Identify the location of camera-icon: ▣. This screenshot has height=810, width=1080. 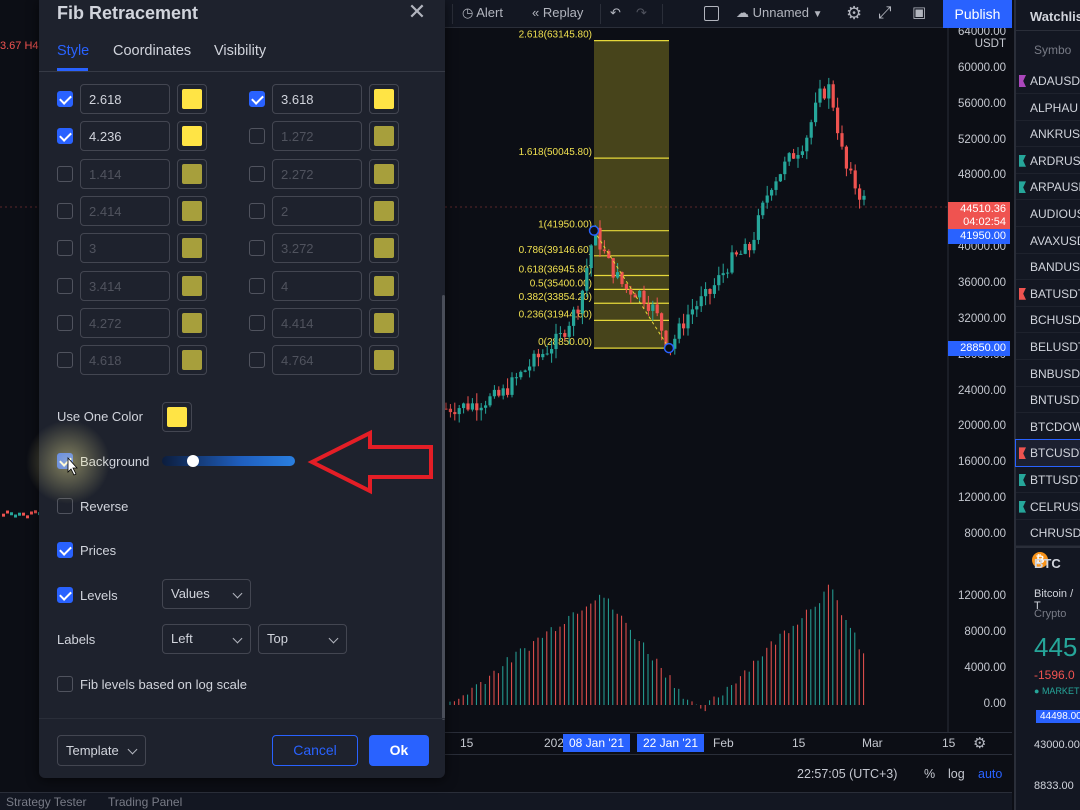
(919, 14).